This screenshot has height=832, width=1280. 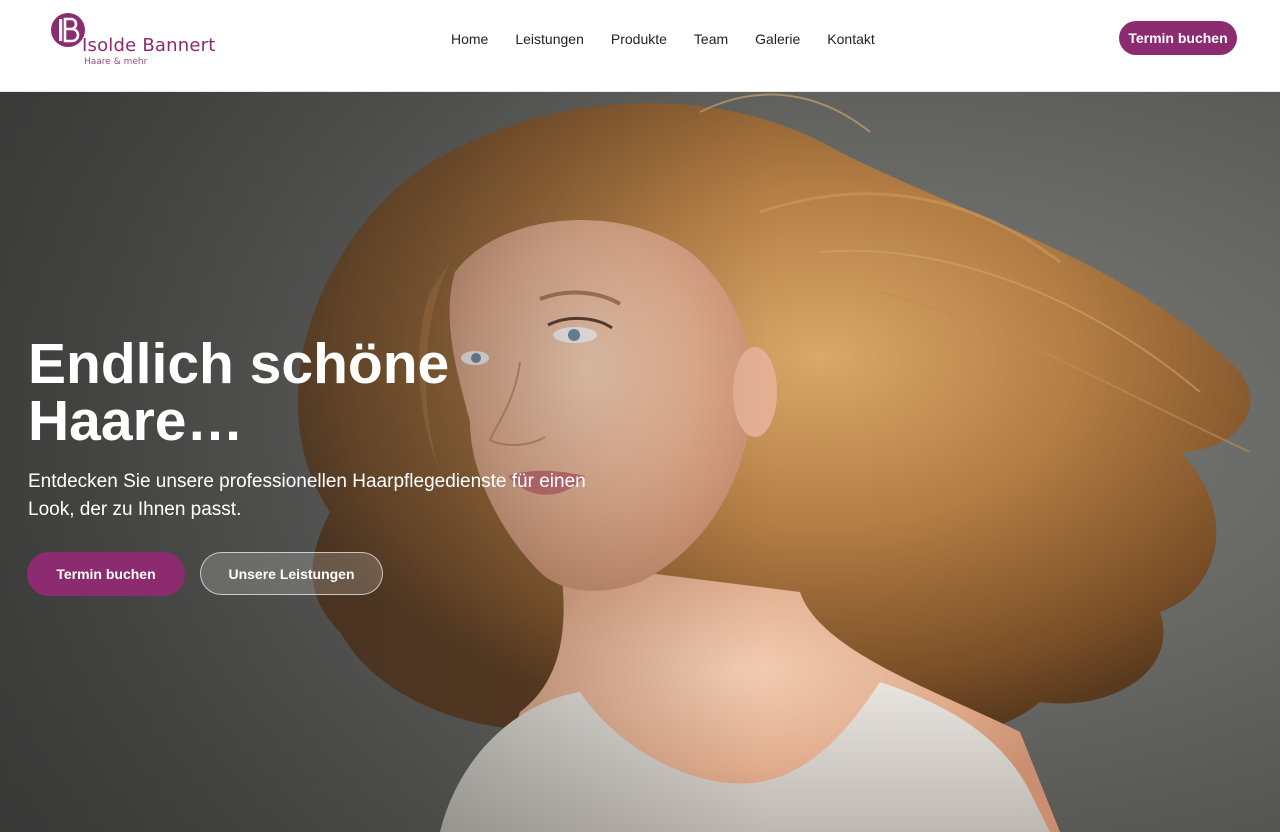 I want to click on nav-item-galerie: Galerie, so click(x=777, y=39).